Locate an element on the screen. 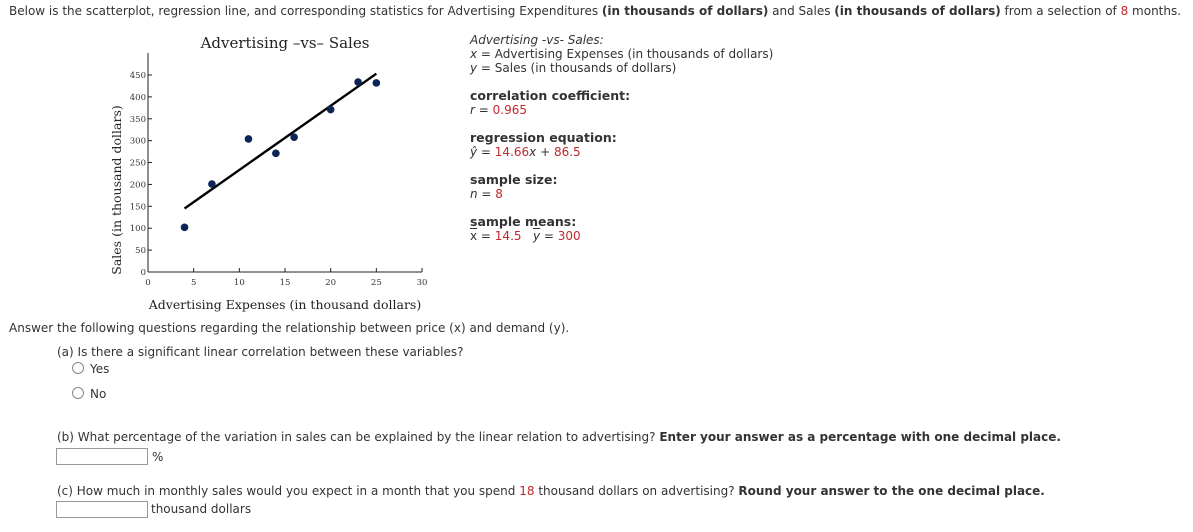 The image size is (1193, 532). y-tick-label: 400 is located at coordinates (138, 98).